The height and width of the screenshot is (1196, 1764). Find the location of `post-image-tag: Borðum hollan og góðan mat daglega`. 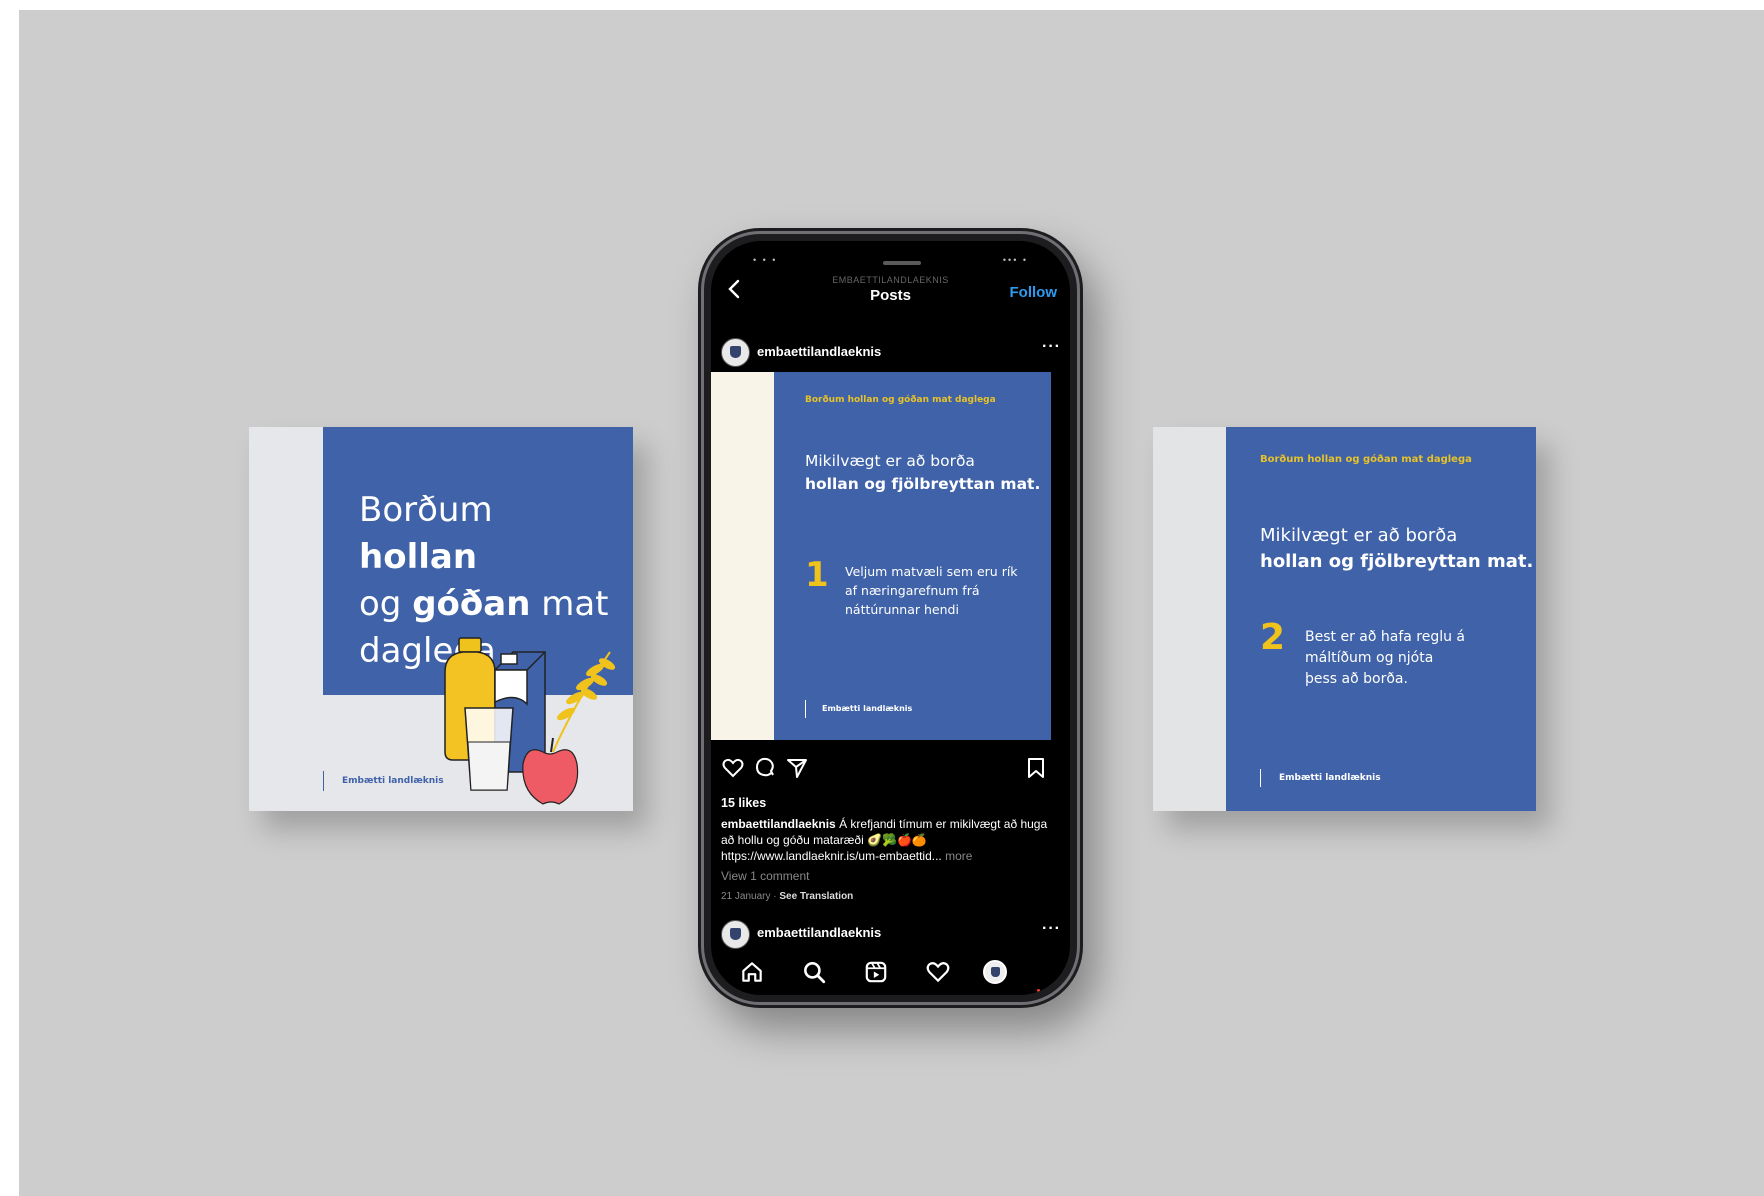

post-image-tag: Borðum hollan og góðan mat daglega is located at coordinates (900, 400).